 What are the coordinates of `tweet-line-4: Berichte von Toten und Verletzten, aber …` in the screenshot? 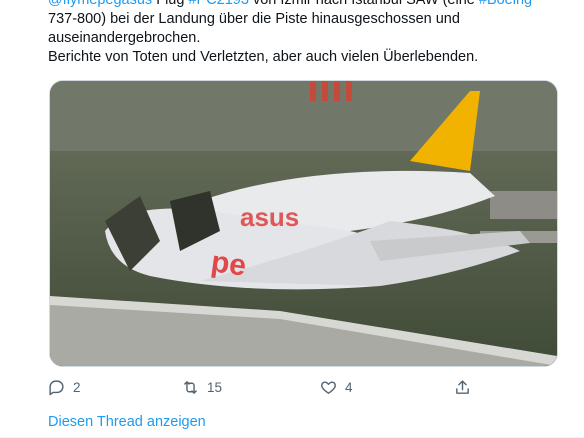 It's located at (263, 57).